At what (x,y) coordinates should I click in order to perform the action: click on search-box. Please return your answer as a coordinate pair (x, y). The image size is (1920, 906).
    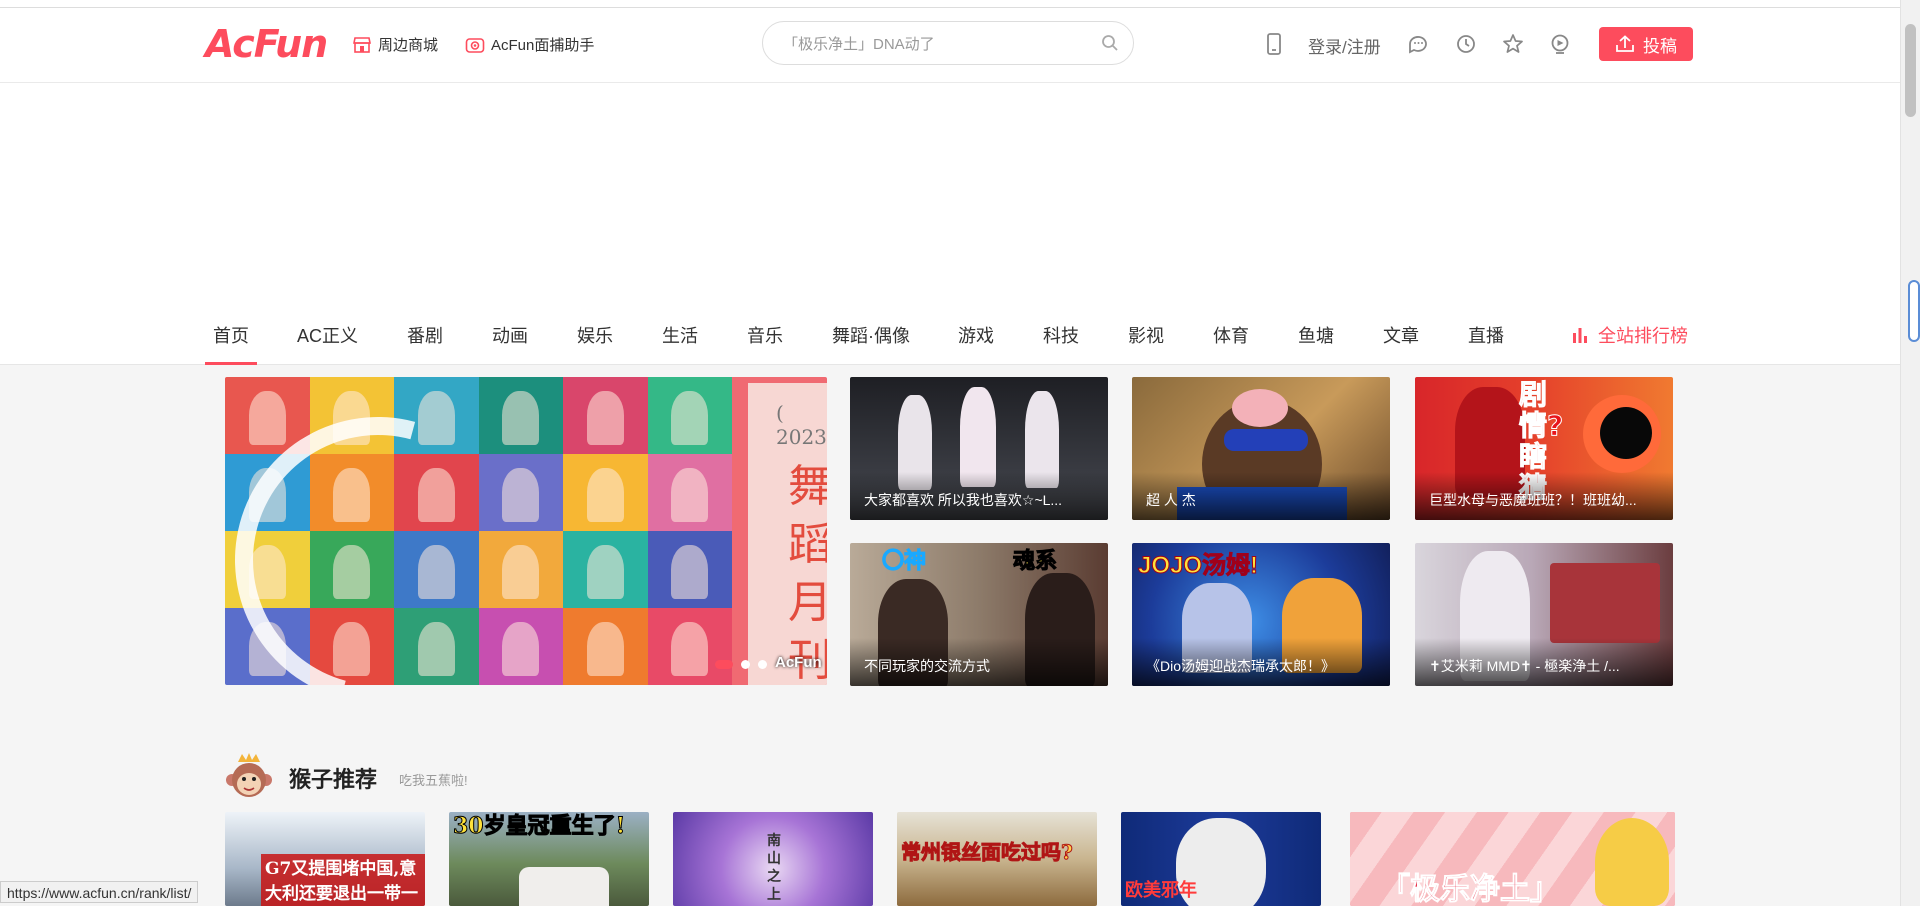
    Looking at the image, I should click on (948, 43).